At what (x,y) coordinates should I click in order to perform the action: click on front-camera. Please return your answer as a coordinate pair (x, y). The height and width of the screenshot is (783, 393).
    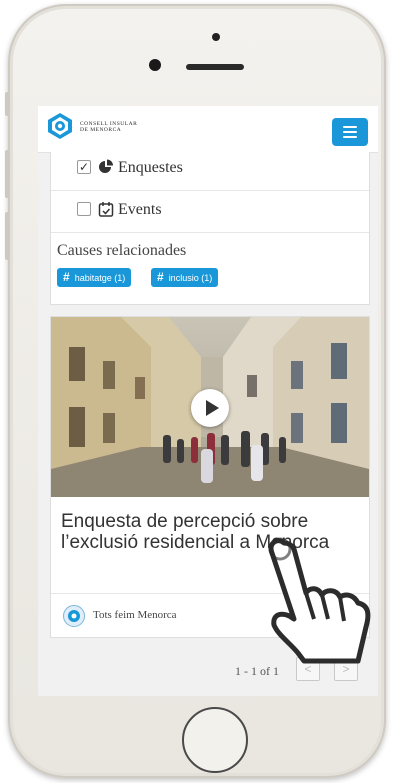
    Looking at the image, I should click on (155, 65).